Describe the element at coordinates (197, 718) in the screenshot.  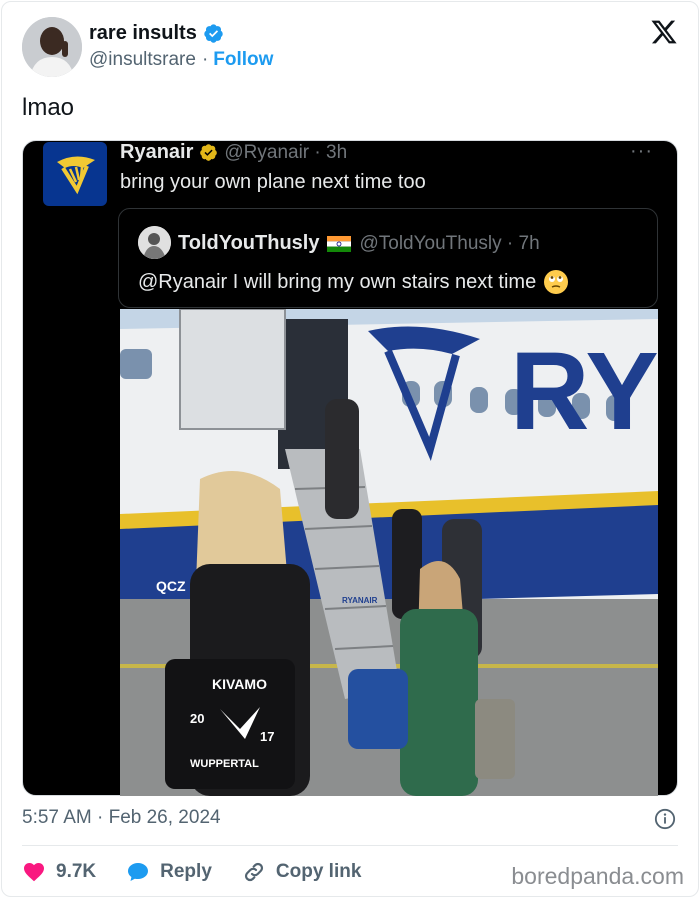
I see `bag-text-left: 20` at that location.